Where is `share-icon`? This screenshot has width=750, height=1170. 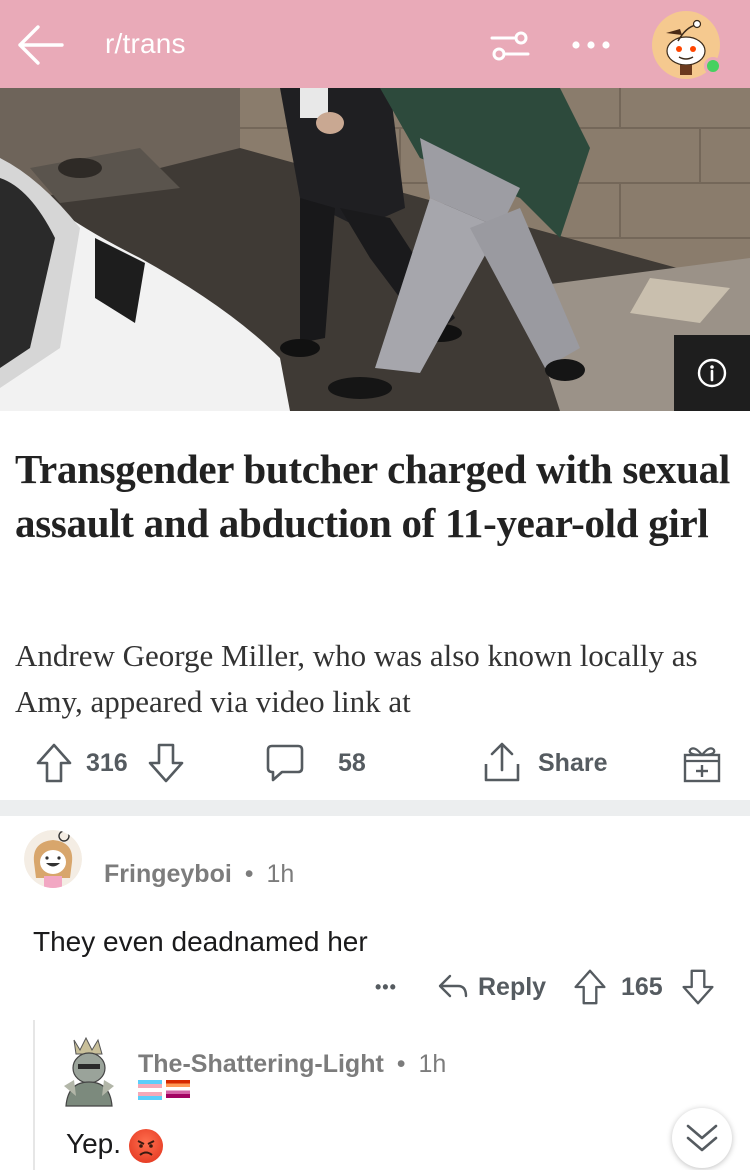
share-icon is located at coordinates (502, 762).